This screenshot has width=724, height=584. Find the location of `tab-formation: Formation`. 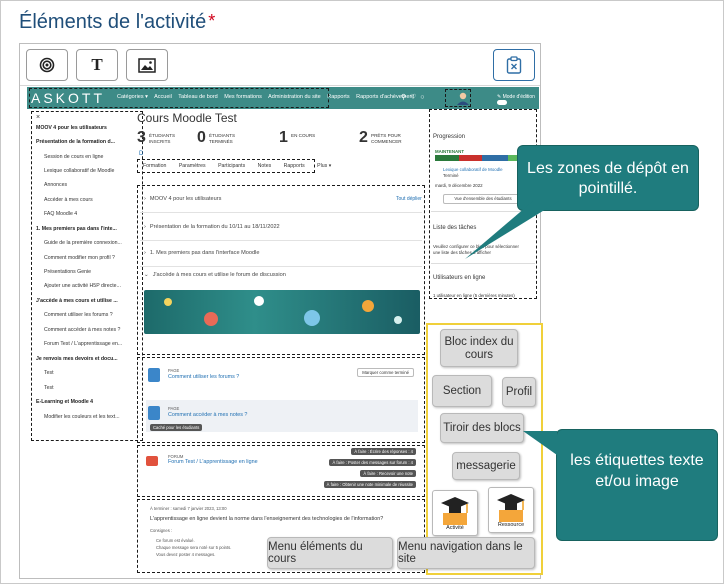

tab-formation: Formation is located at coordinates (154, 166).